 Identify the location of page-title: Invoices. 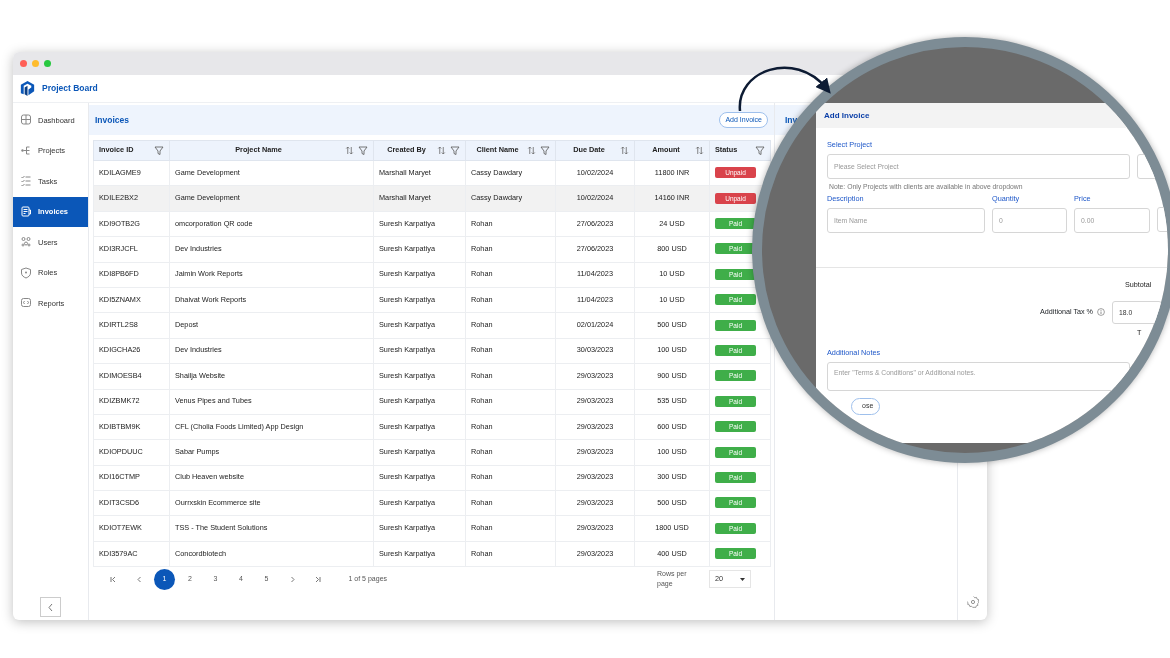
(112, 120).